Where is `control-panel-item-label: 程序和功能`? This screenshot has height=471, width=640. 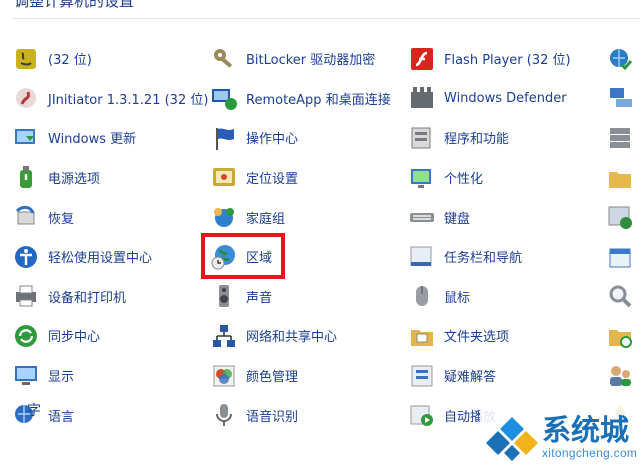
control-panel-item-label: 程序和功能 is located at coordinates (477, 140).